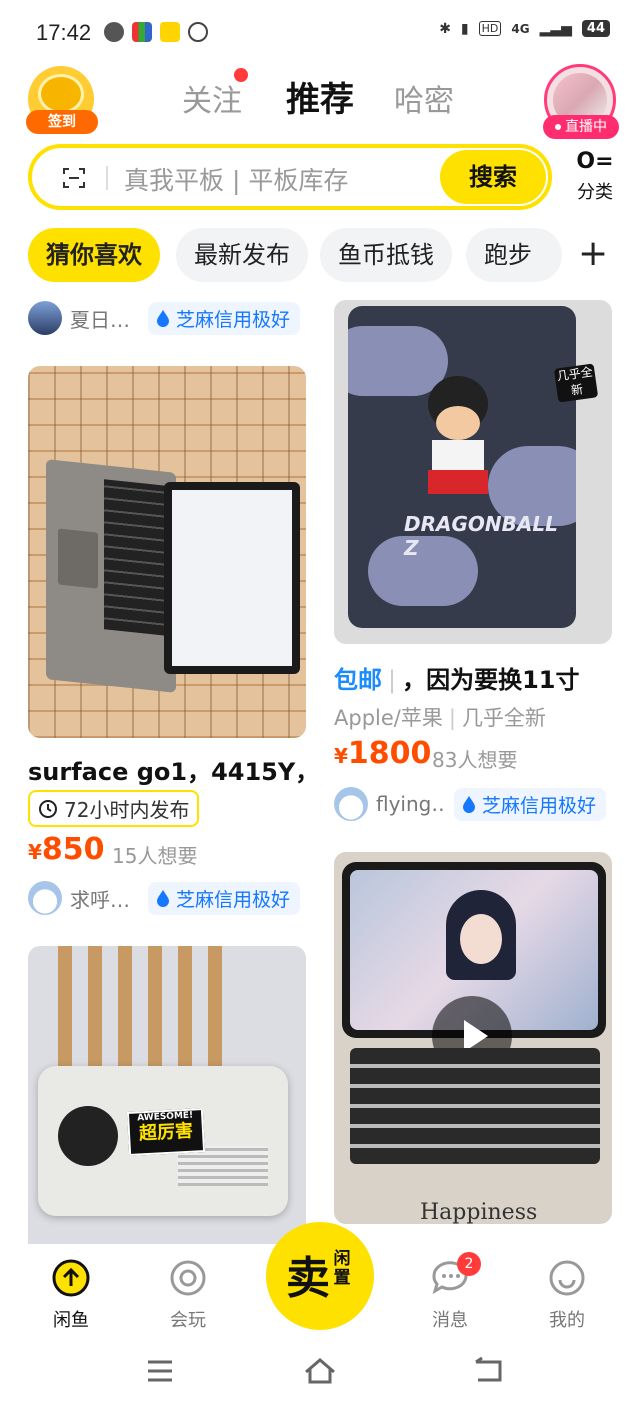 Image resolution: width=640 pixels, height=1408 pixels. I want to click on almost-new-sticker: 几乎全新, so click(576, 383).